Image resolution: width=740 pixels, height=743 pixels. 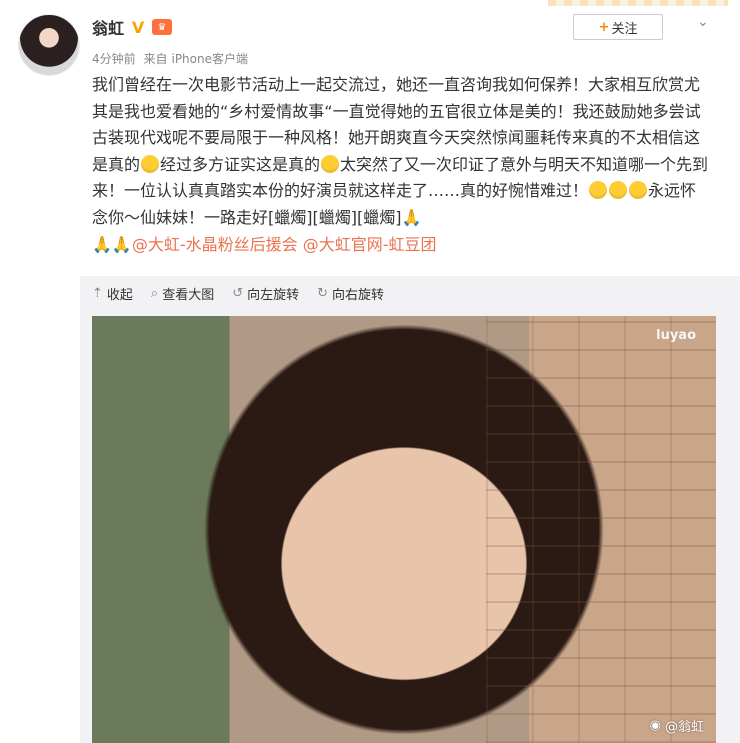 I want to click on mention-link: @大虹-水晶粉丝后援会, so click(x=215, y=244).